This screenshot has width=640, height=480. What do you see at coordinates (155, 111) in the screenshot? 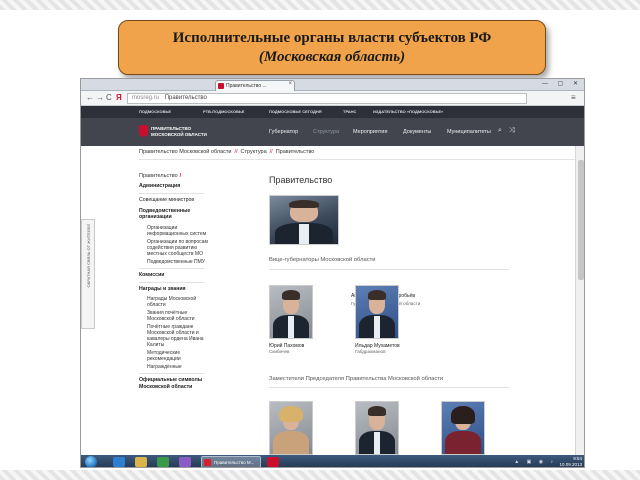
I see `topnav-item: ПОДМОСКОВЬЕ` at bounding box center [155, 111].